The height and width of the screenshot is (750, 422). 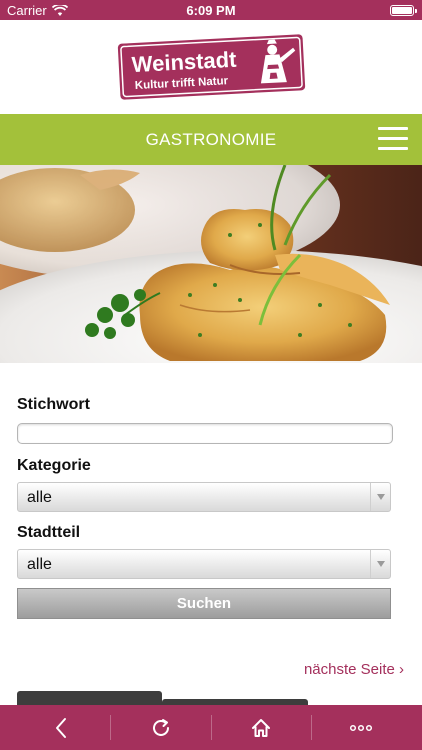 I want to click on more-button, so click(x=361, y=727).